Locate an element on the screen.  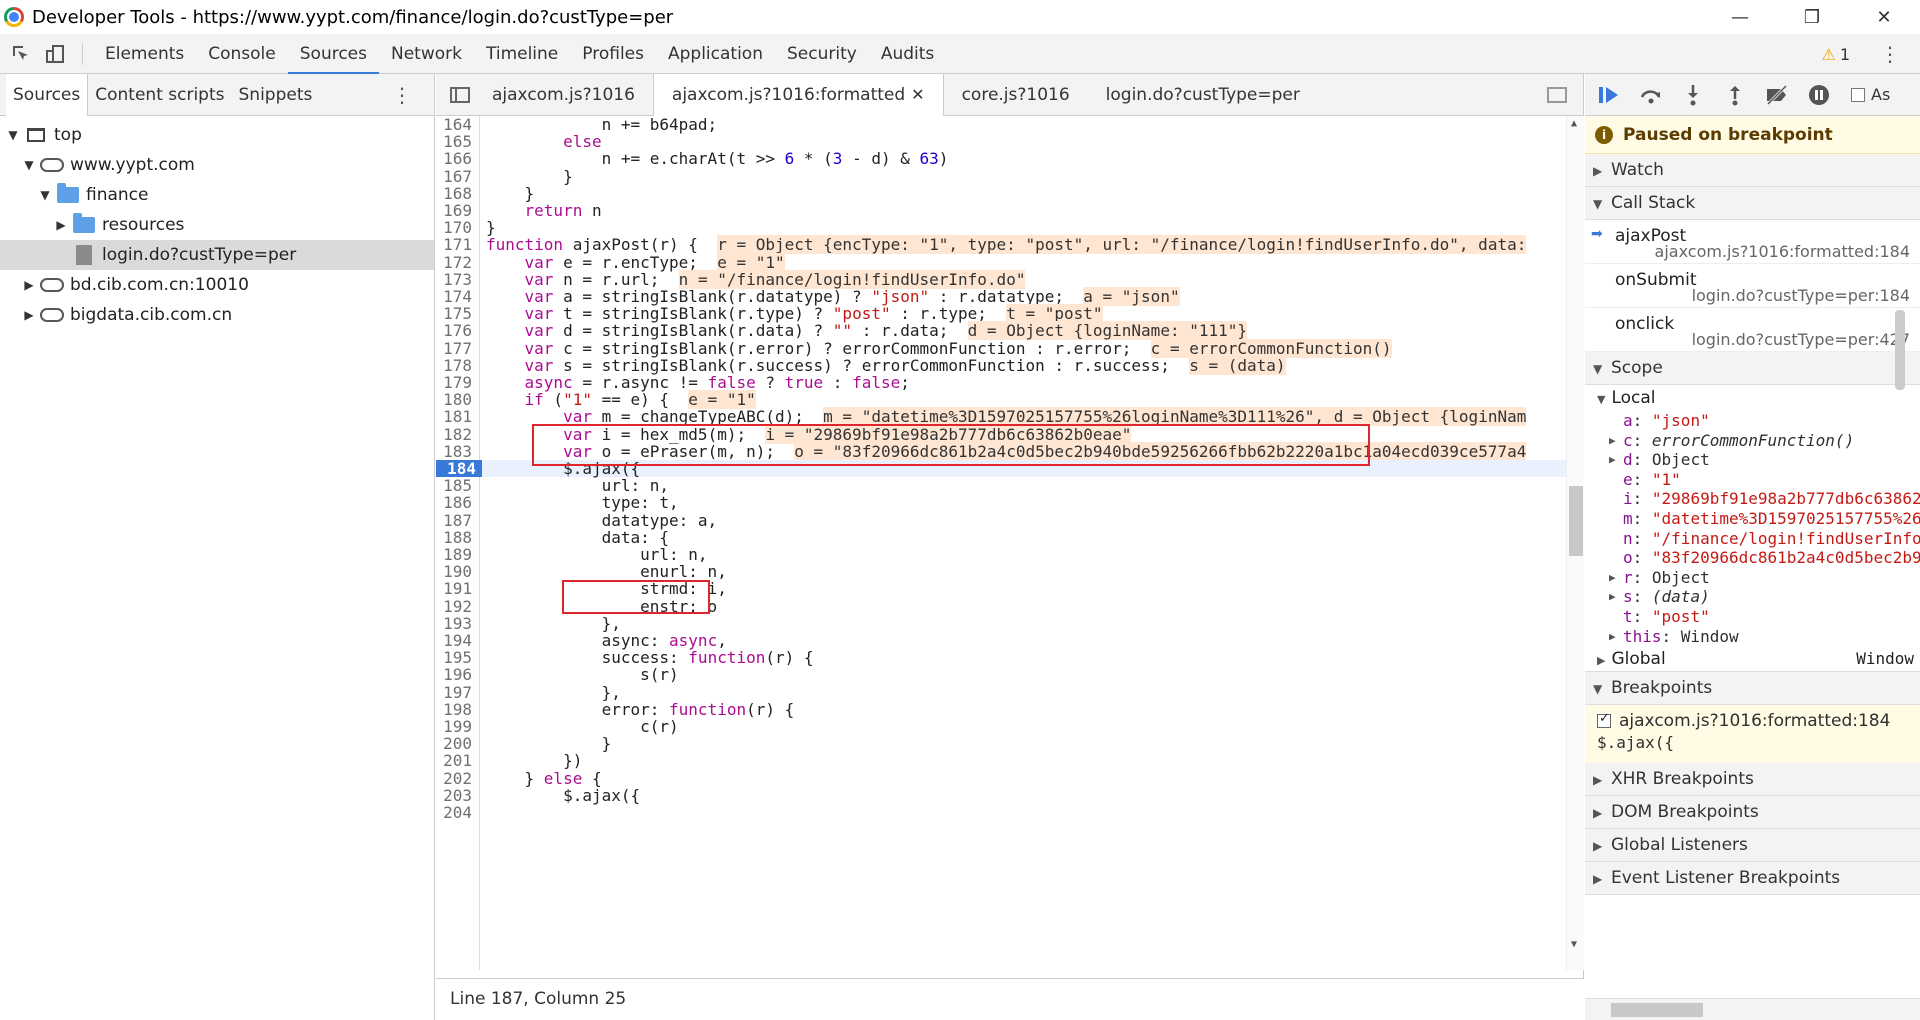
scope-variable: ▶ c: errorCommonFunction() is located at coordinates (1752, 441).